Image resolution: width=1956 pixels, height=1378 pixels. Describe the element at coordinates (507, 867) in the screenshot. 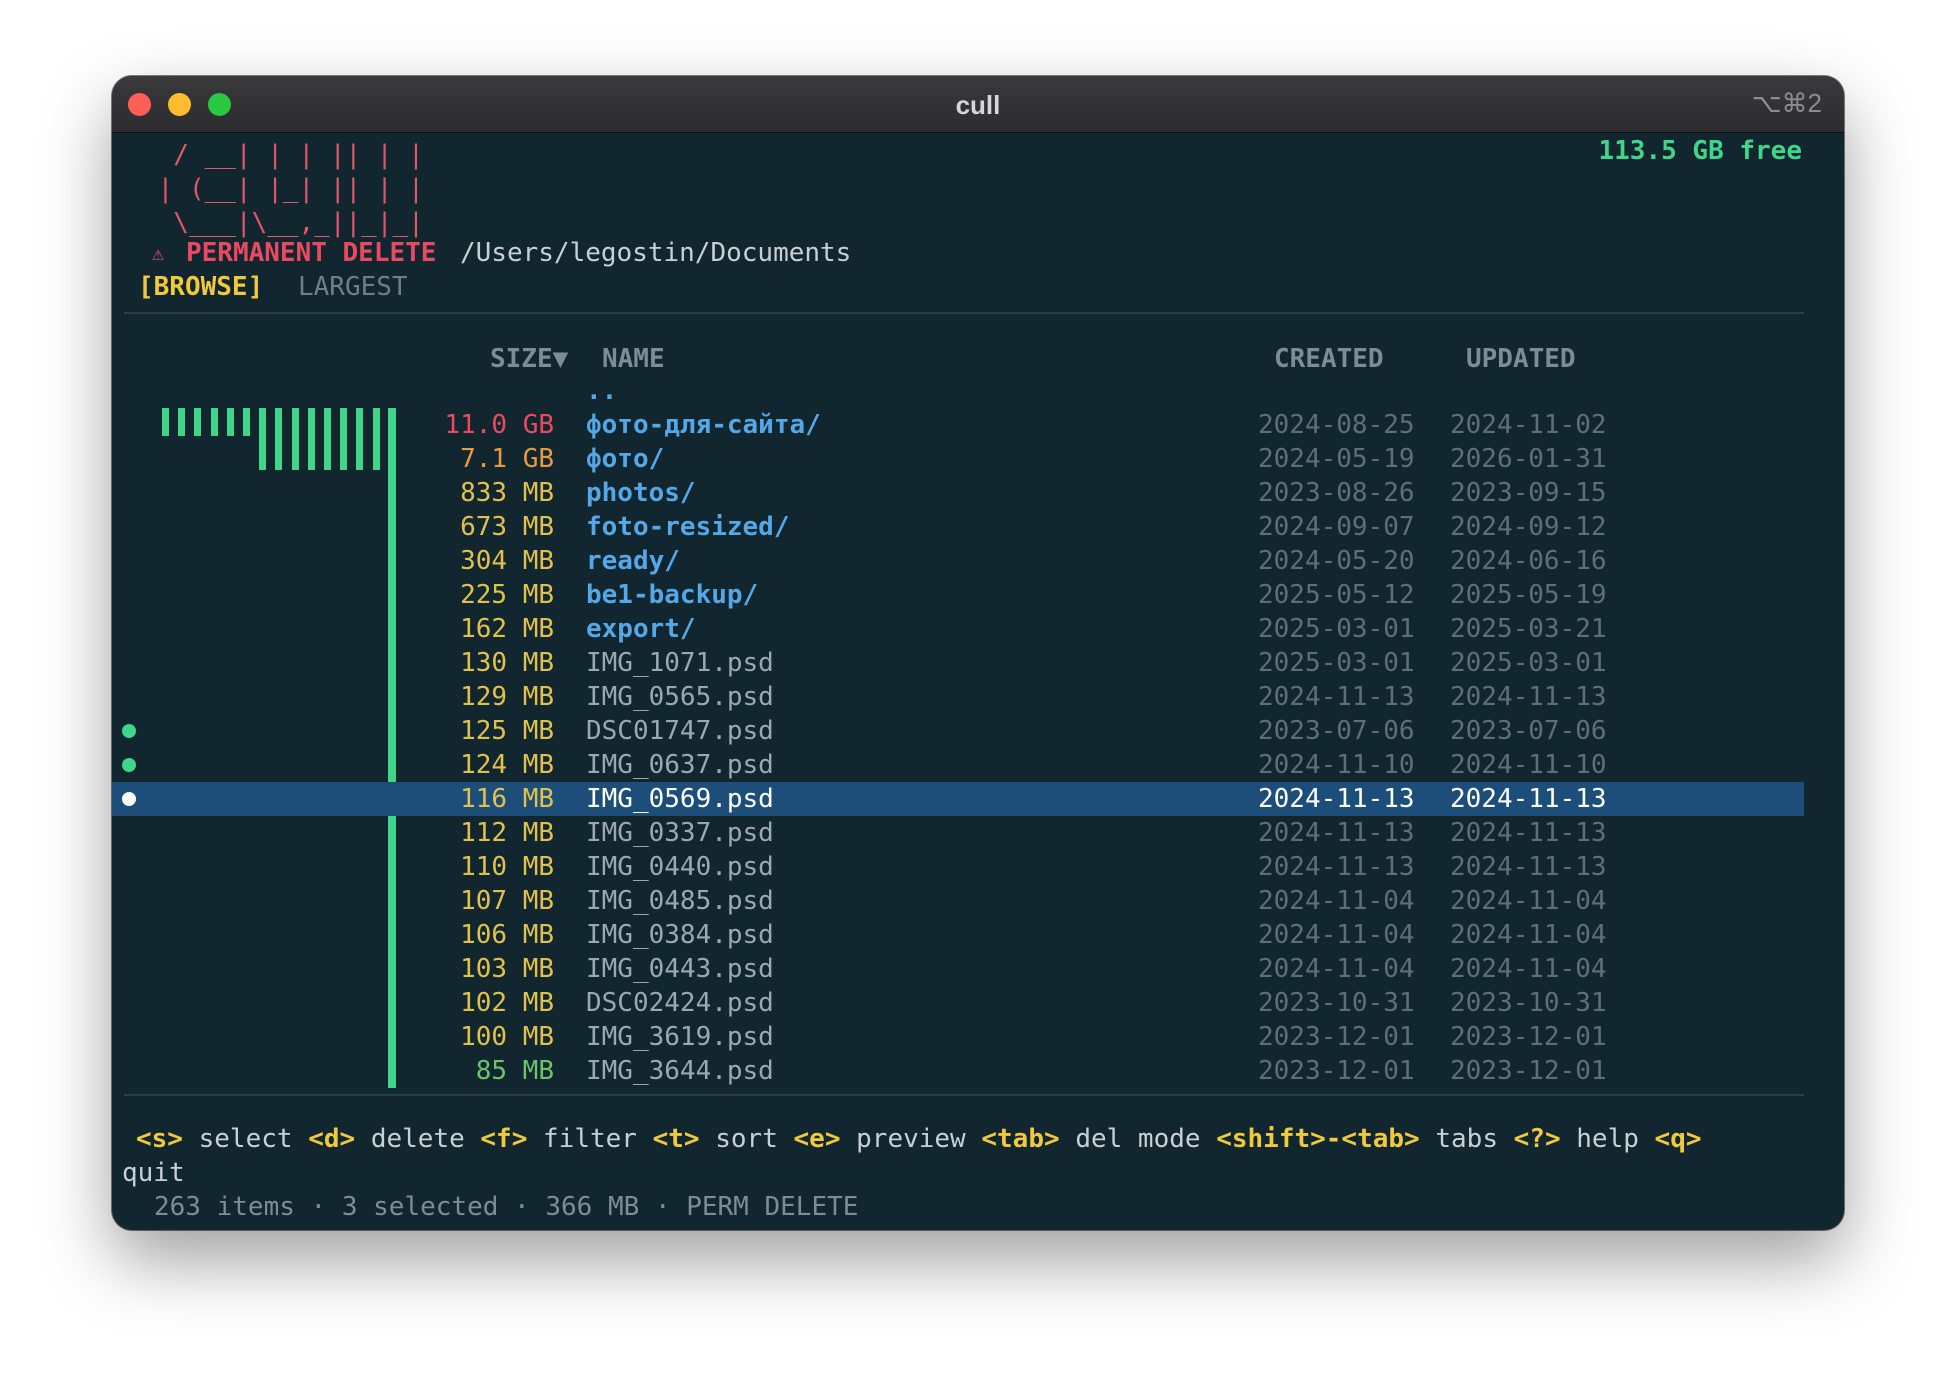

I see `file-size: 110 MB` at that location.